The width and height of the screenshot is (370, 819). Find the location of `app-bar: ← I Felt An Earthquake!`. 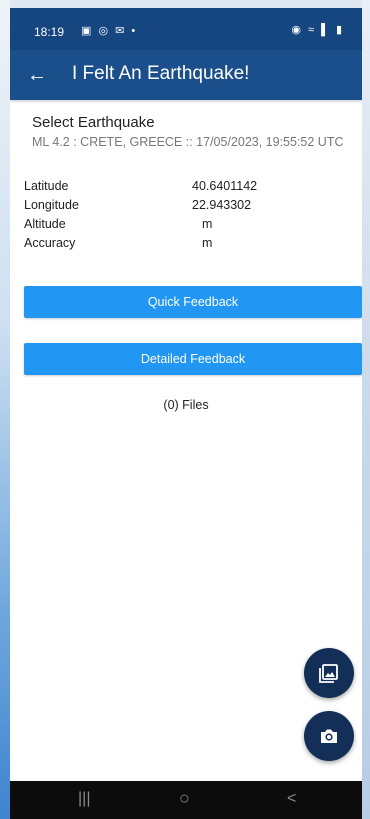

app-bar: ← I Felt An Earthquake! is located at coordinates (186, 75).